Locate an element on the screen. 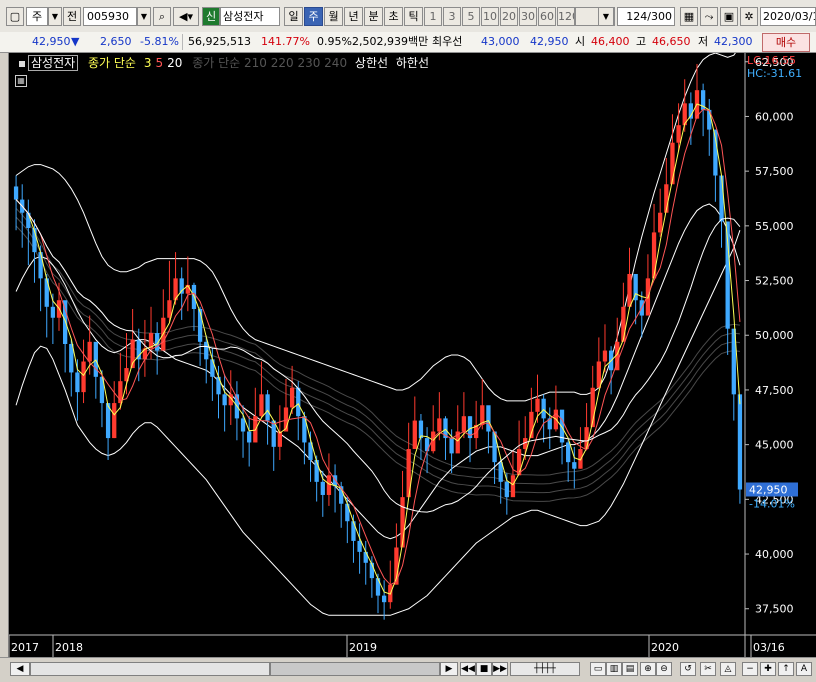  open-label: 시 is located at coordinates (580, 41).